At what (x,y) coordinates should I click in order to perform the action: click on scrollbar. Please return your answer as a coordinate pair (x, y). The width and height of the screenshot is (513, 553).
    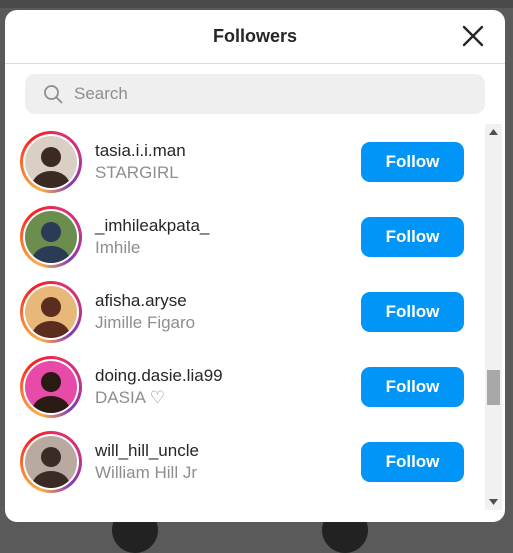
    Looking at the image, I should click on (493, 317).